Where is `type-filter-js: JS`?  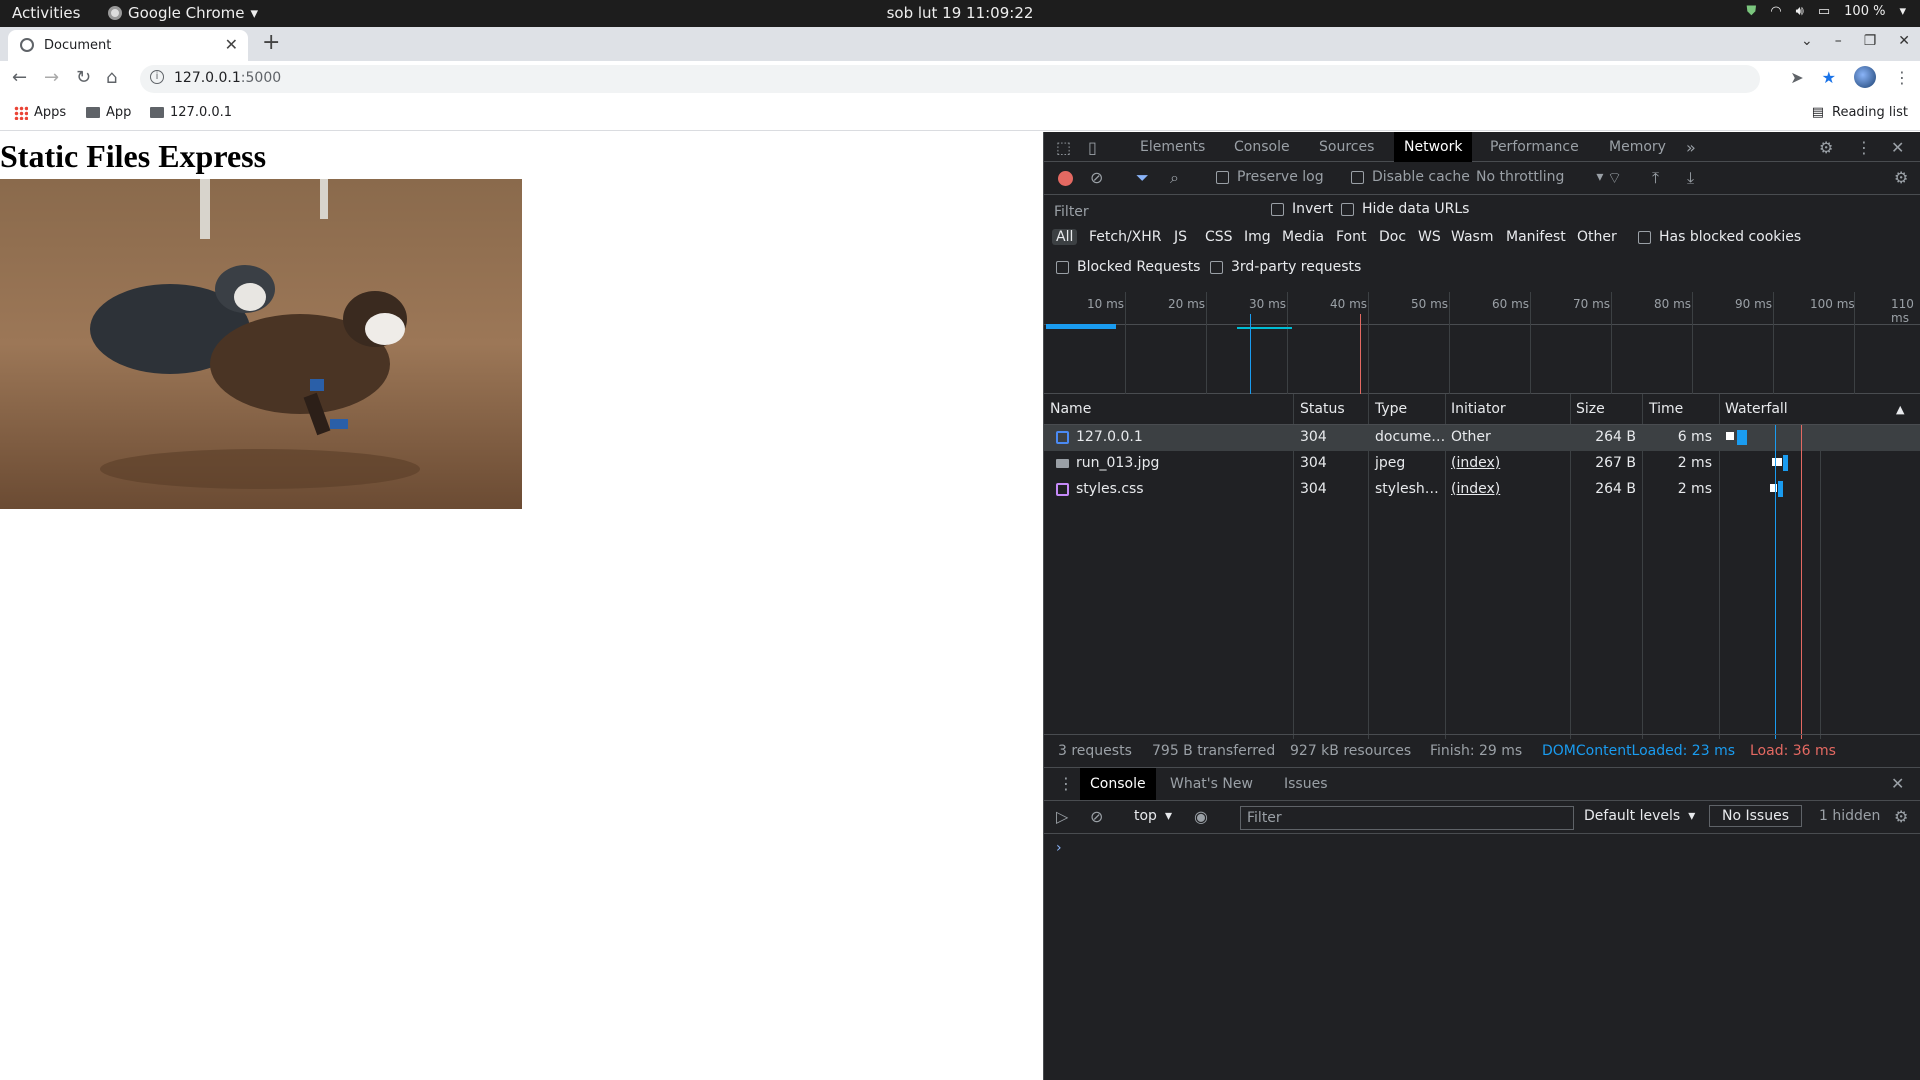 type-filter-js: JS is located at coordinates (1180, 237).